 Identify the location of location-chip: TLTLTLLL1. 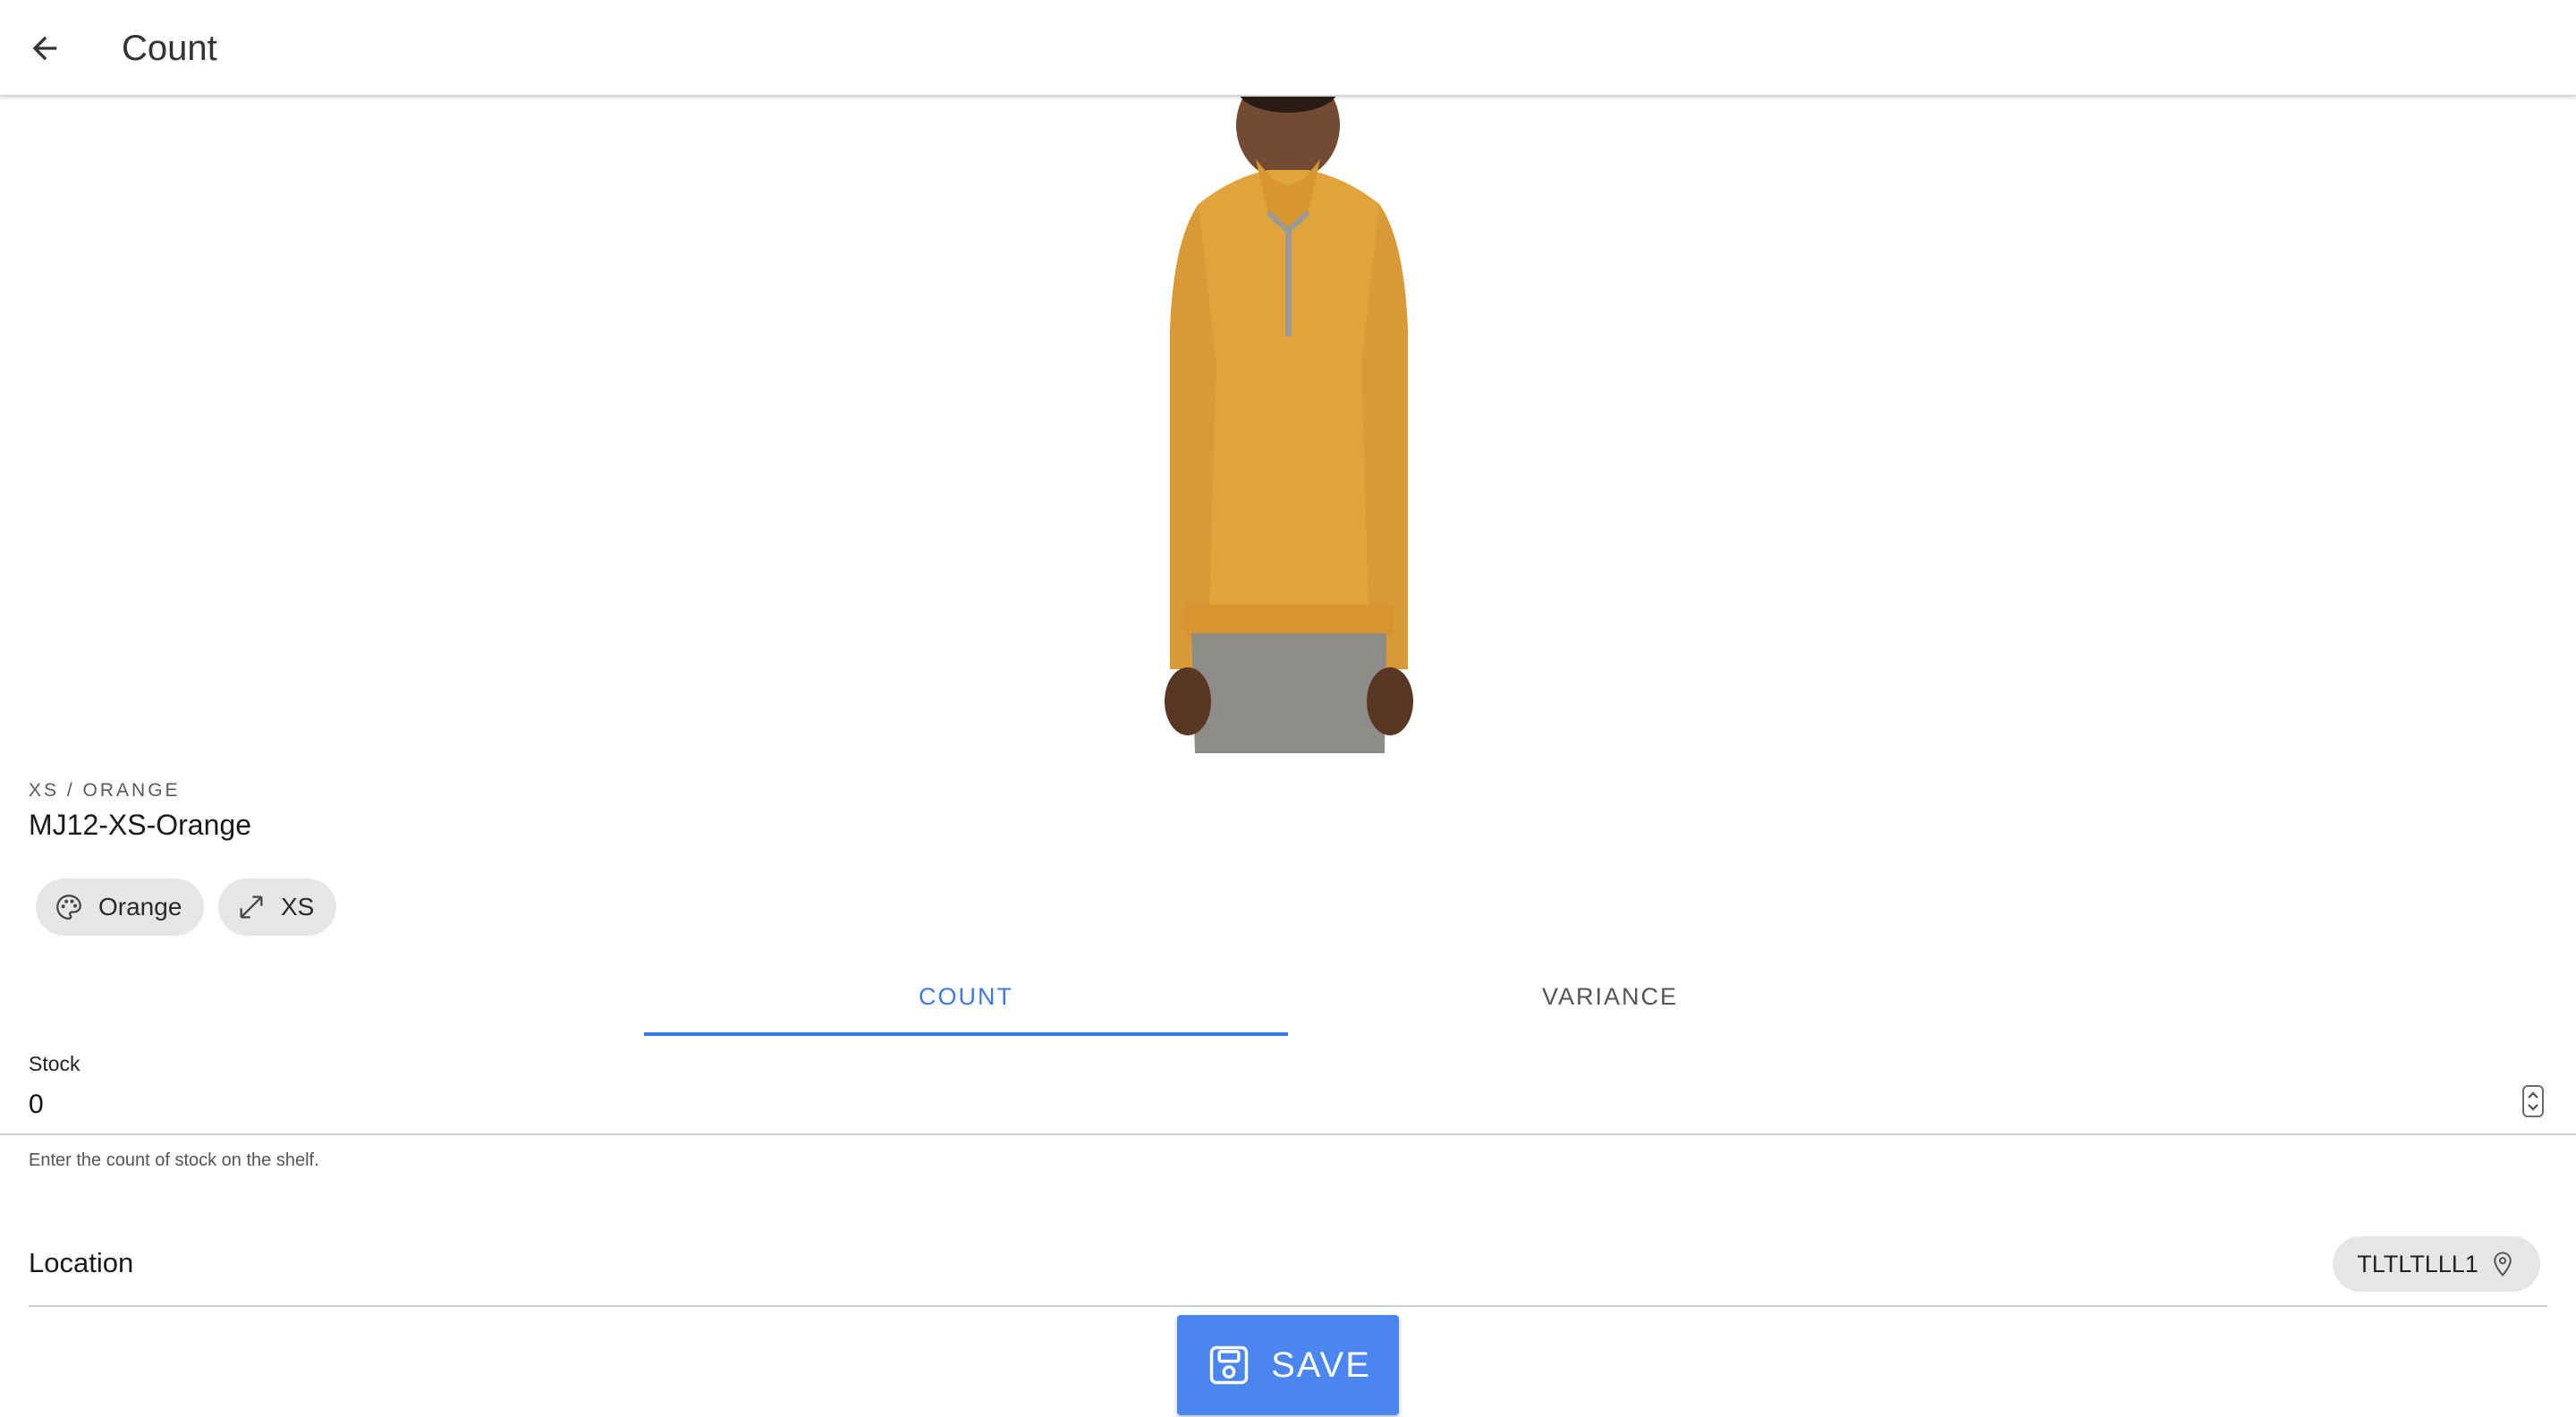
(2436, 1264).